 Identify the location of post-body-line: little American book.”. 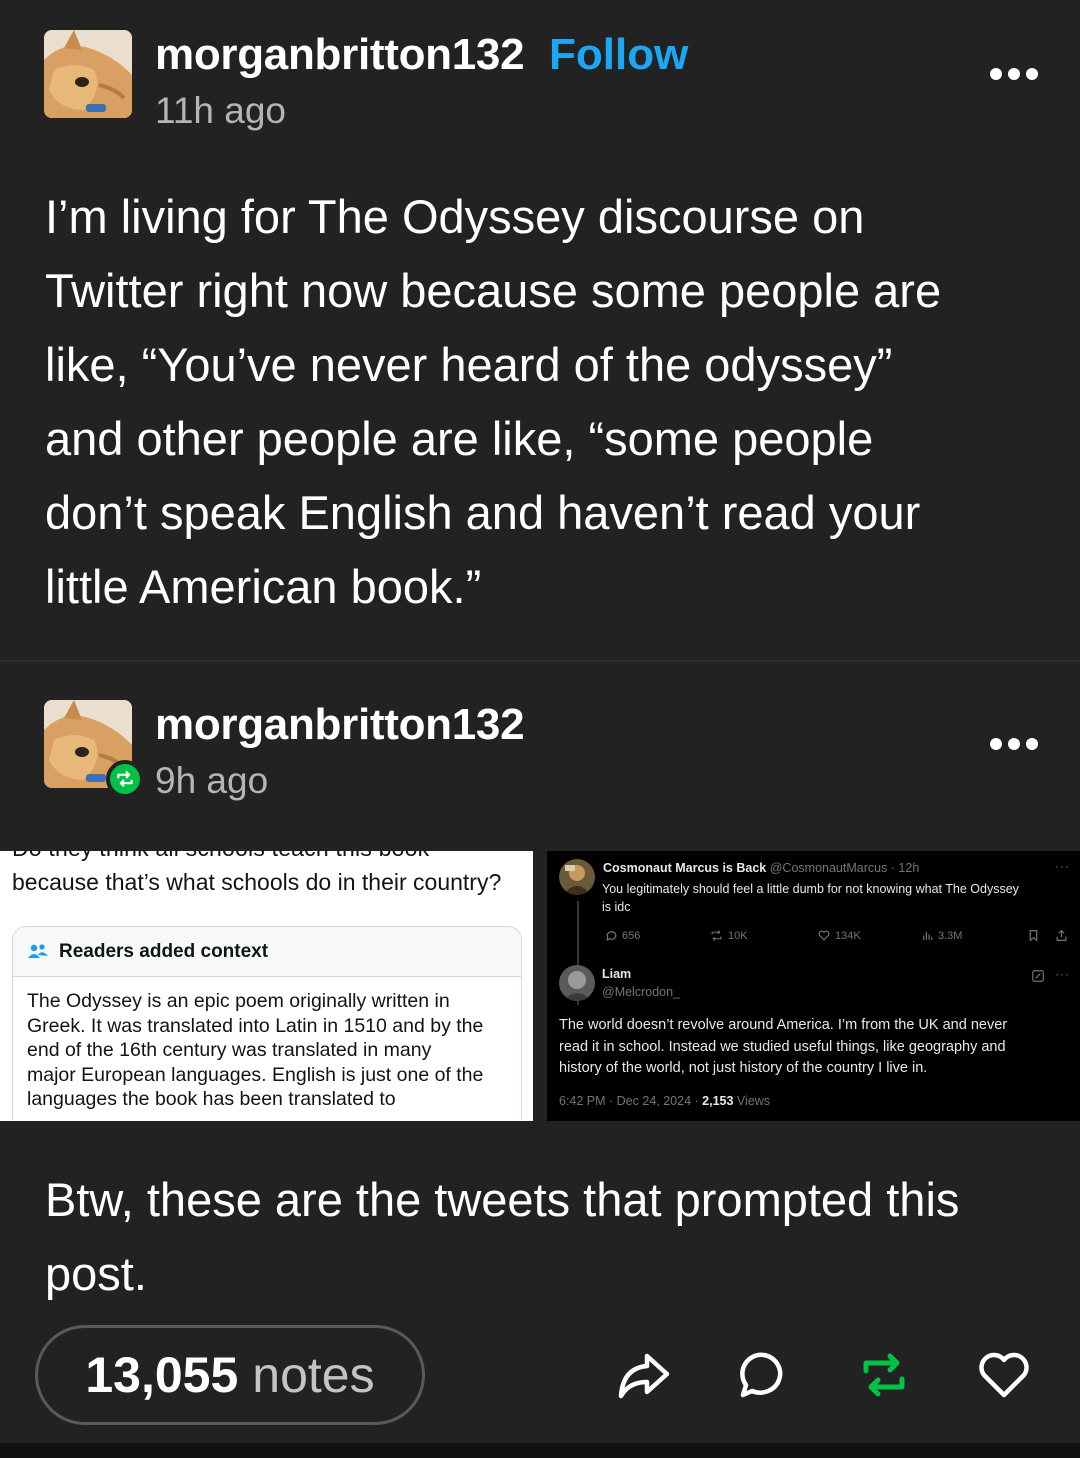
(263, 586).